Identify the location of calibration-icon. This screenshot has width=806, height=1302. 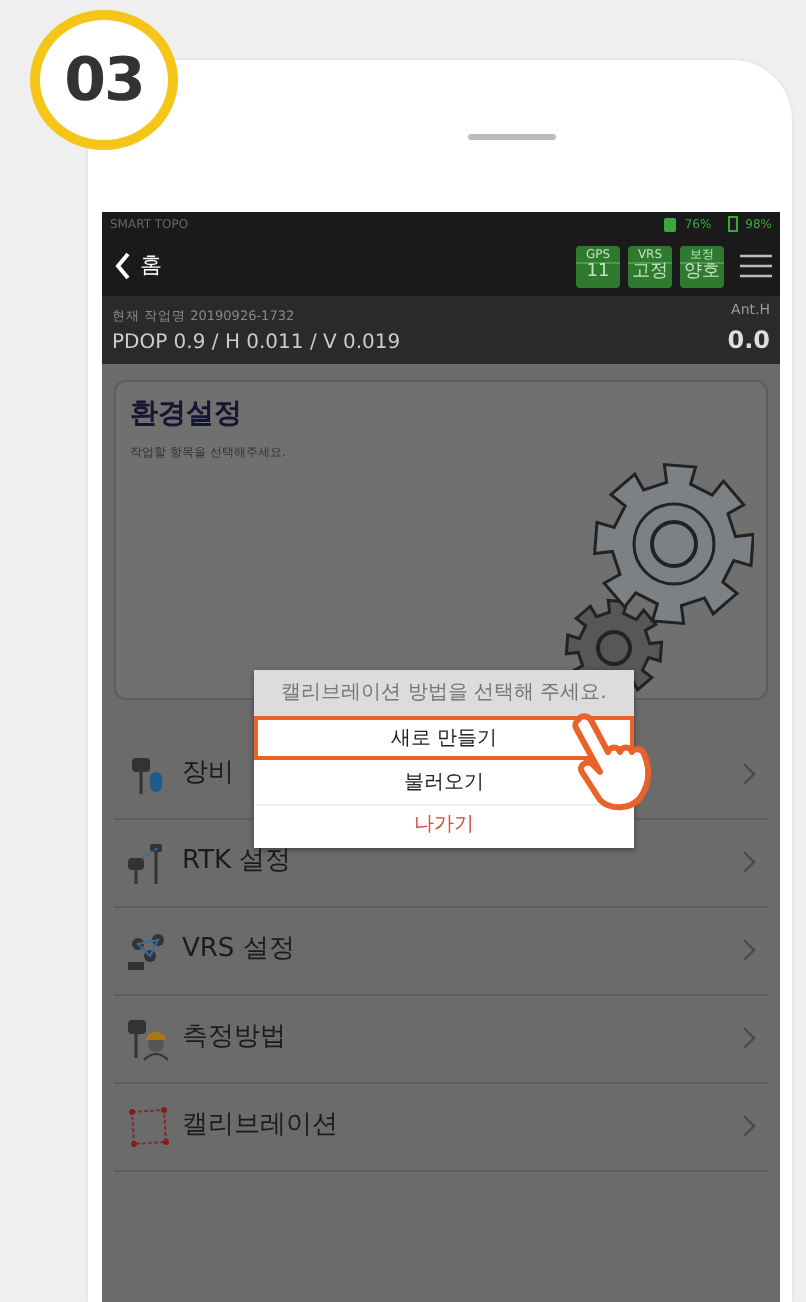
(148, 1126).